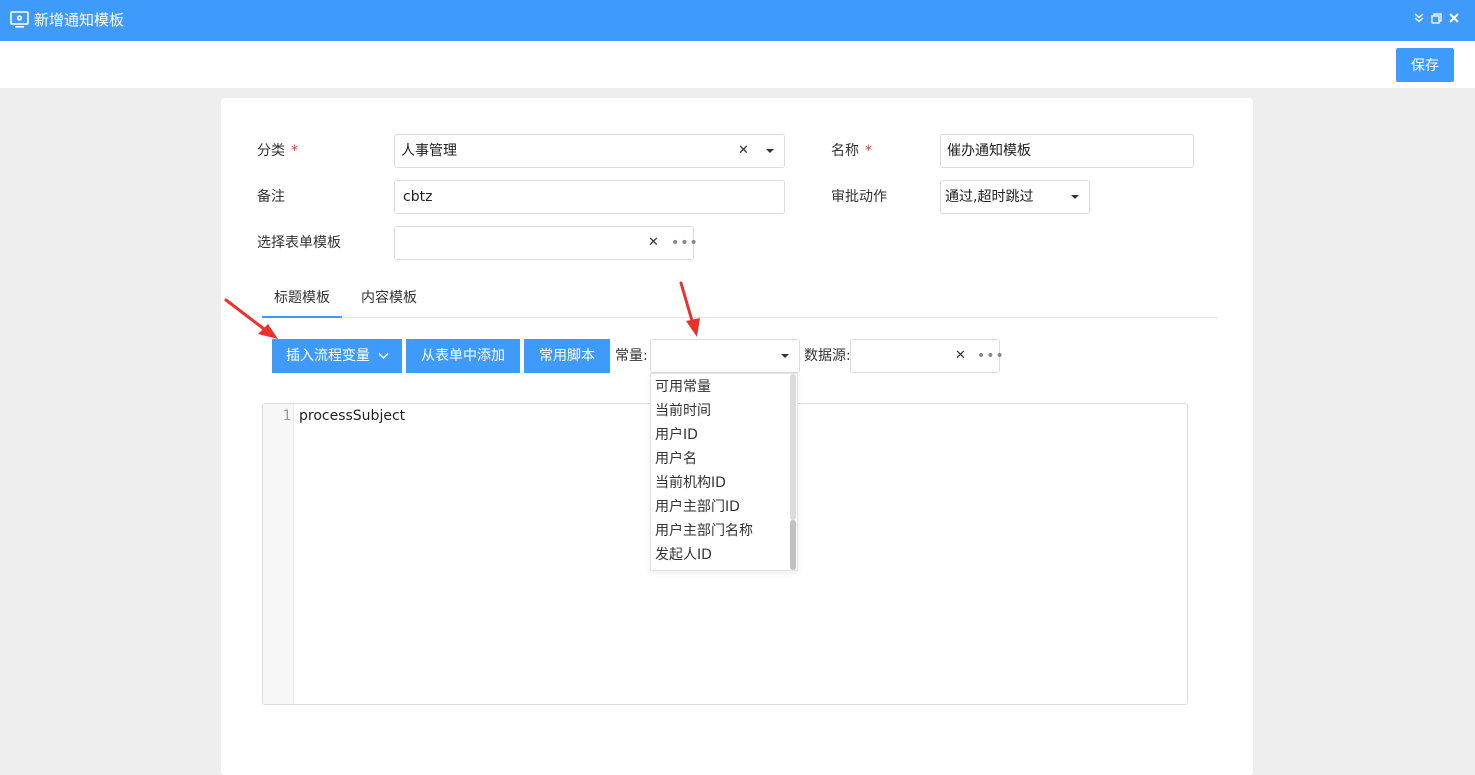  I want to click on list-item: 发起人ID, so click(683, 555).